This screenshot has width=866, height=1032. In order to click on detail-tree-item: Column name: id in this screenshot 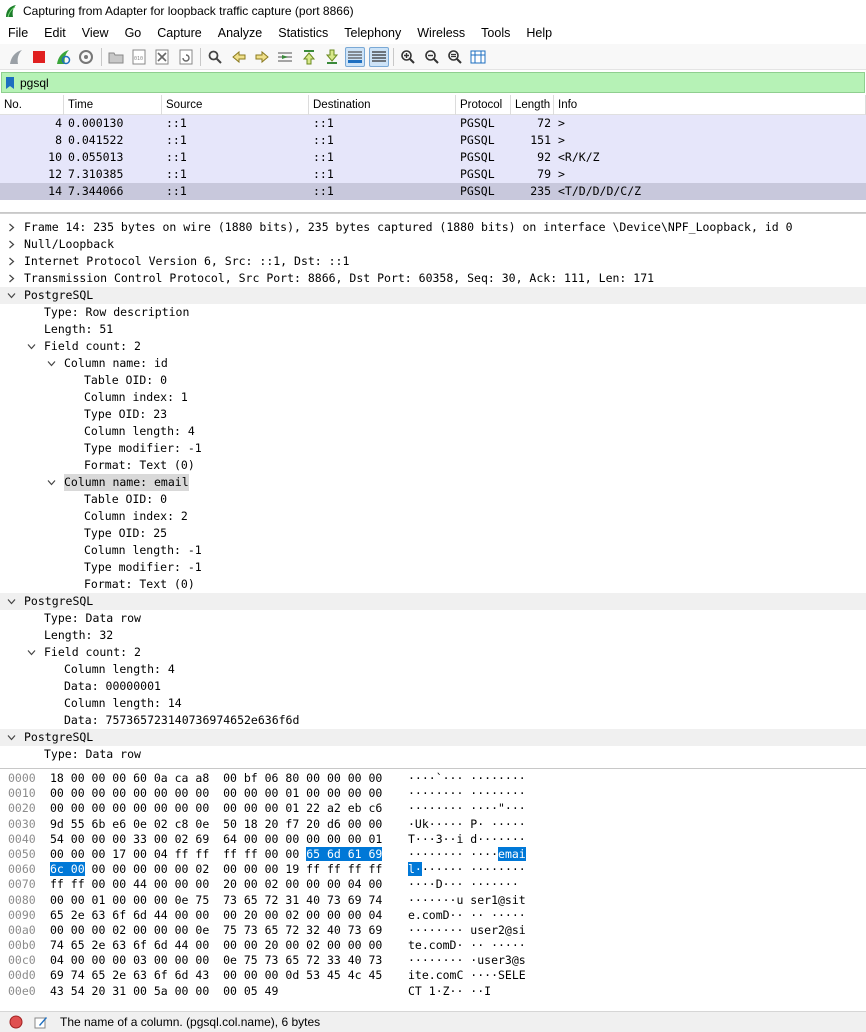, I will do `click(433, 363)`.